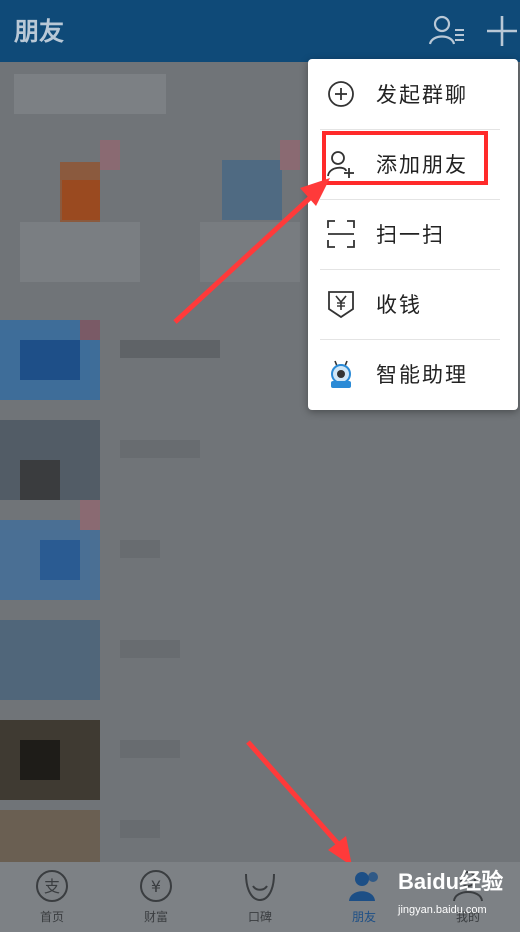 The height and width of the screenshot is (932, 520). Describe the element at coordinates (364, 886) in the screenshot. I see `friends-icon` at that location.